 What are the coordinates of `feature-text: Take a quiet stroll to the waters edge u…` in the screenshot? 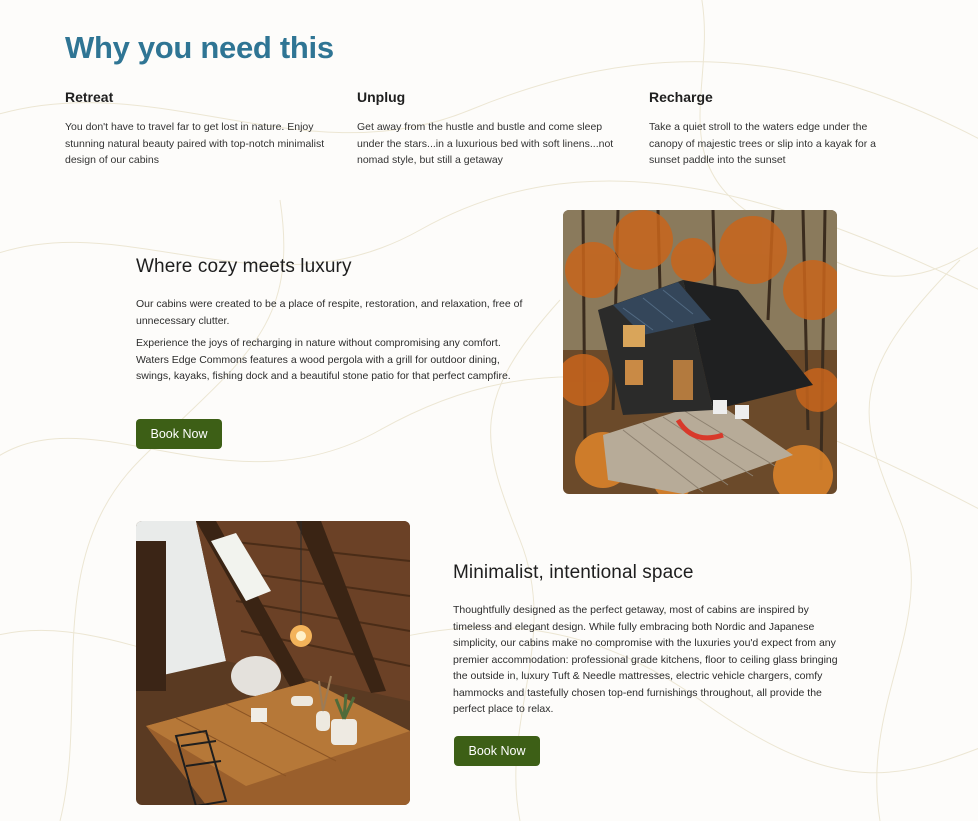 It's located at (763, 143).